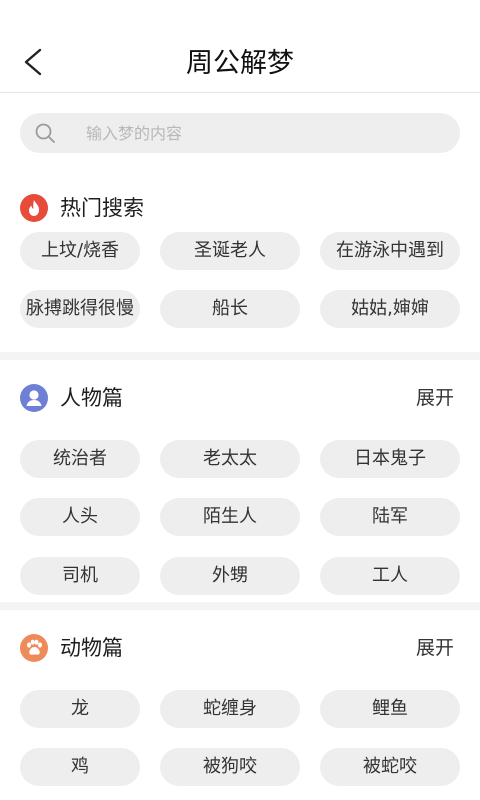  I want to click on page-title: 周公解梦, so click(240, 63).